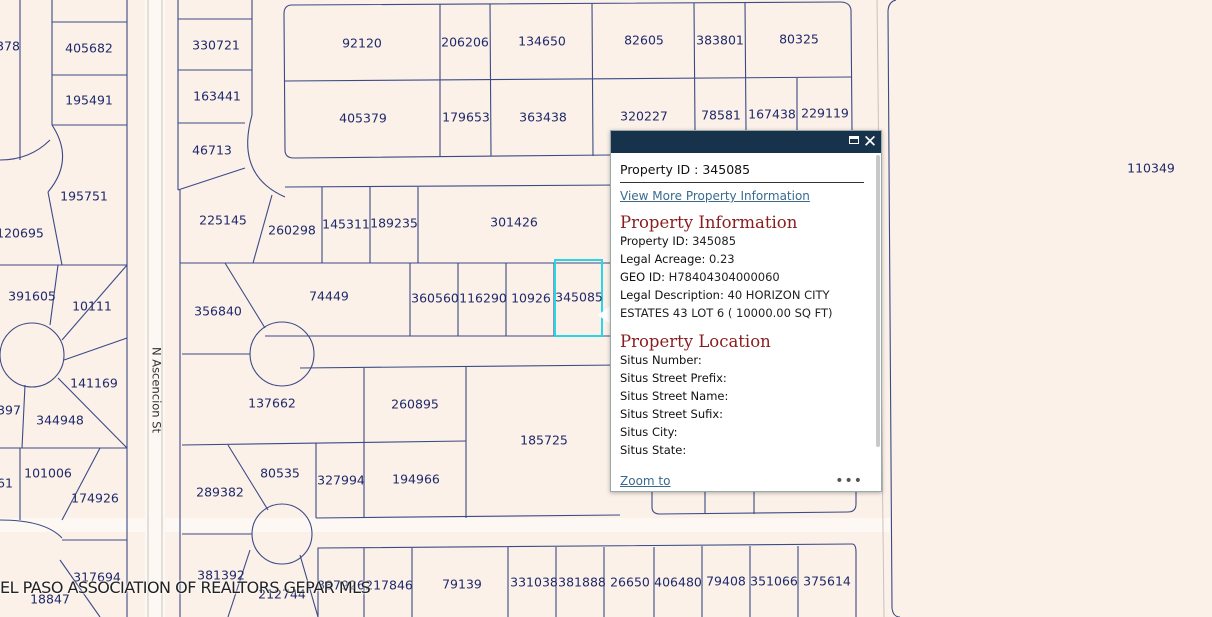  Describe the element at coordinates (346, 224) in the screenshot. I see `parcel-label-145311: 145311` at that location.